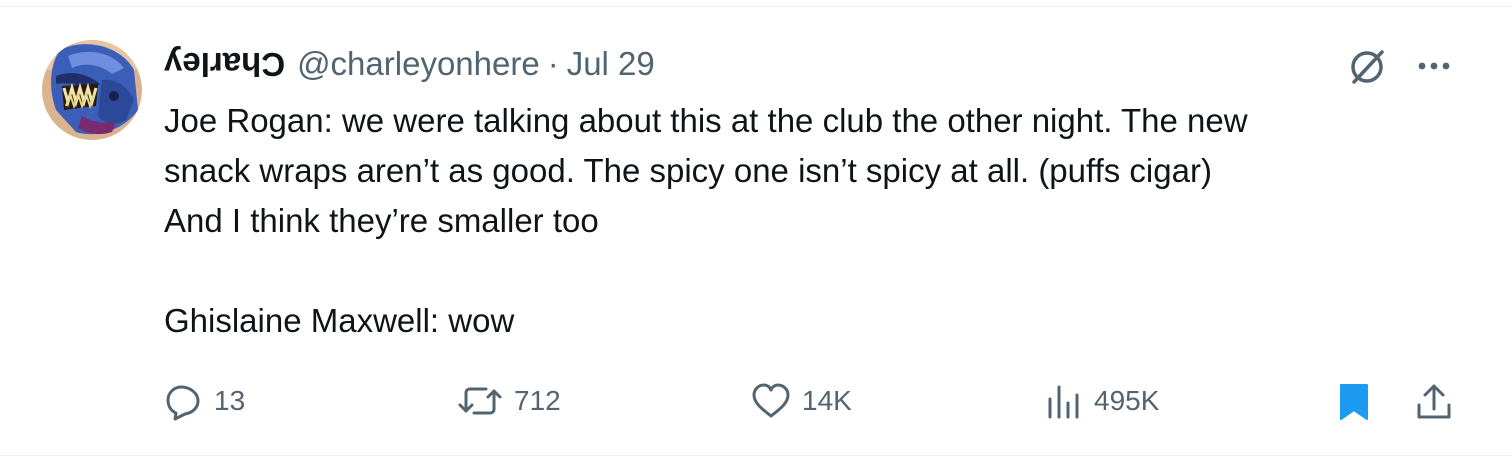 Image resolution: width=1512 pixels, height=468 pixels. I want to click on tweet-actions: 13 712 14K 495K, so click(756, 401).